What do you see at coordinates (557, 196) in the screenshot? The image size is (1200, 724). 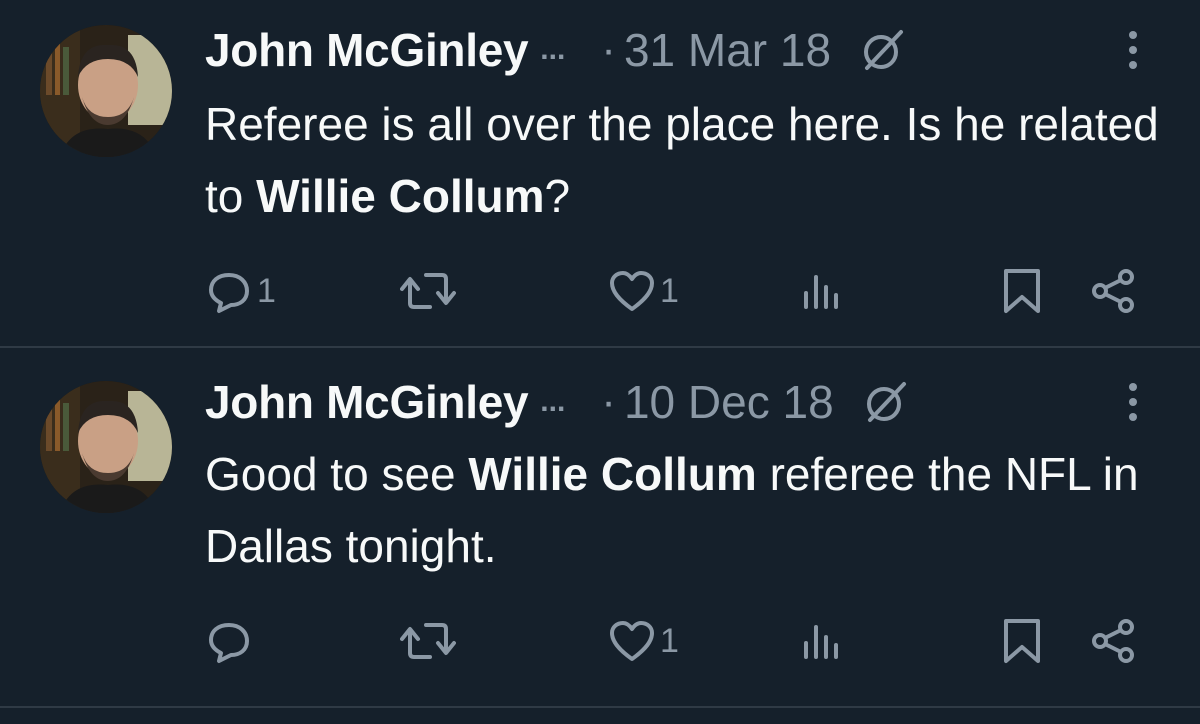 I see `tweet-text-part: ?` at bounding box center [557, 196].